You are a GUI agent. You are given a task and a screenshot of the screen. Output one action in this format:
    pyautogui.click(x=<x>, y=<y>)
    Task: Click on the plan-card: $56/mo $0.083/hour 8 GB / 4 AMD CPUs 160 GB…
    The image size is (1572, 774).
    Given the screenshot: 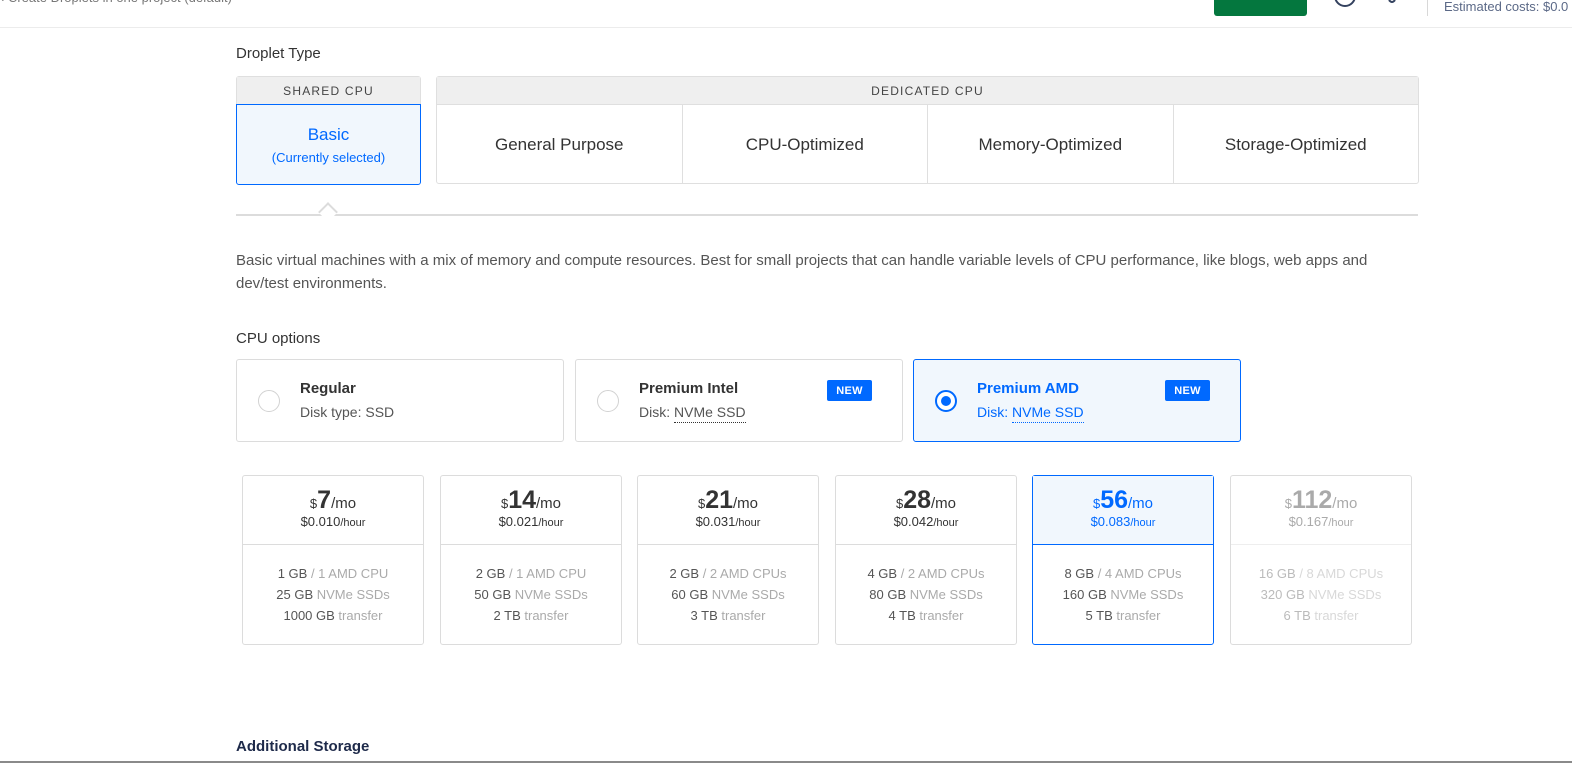 What is the action you would take?
    pyautogui.click(x=1123, y=560)
    